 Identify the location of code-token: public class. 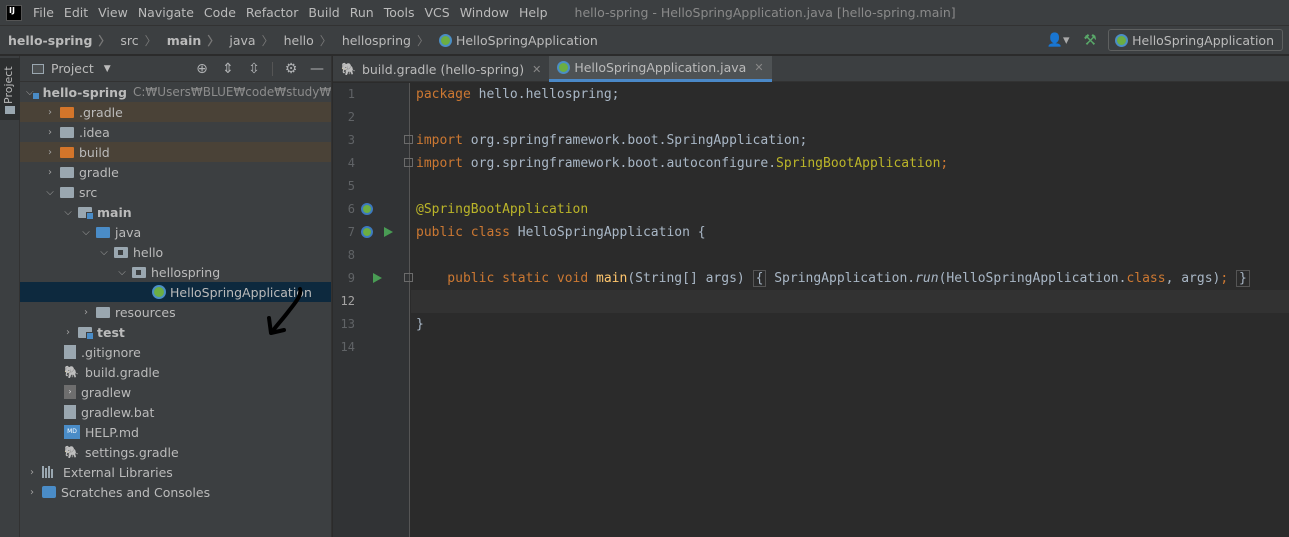
(463, 232).